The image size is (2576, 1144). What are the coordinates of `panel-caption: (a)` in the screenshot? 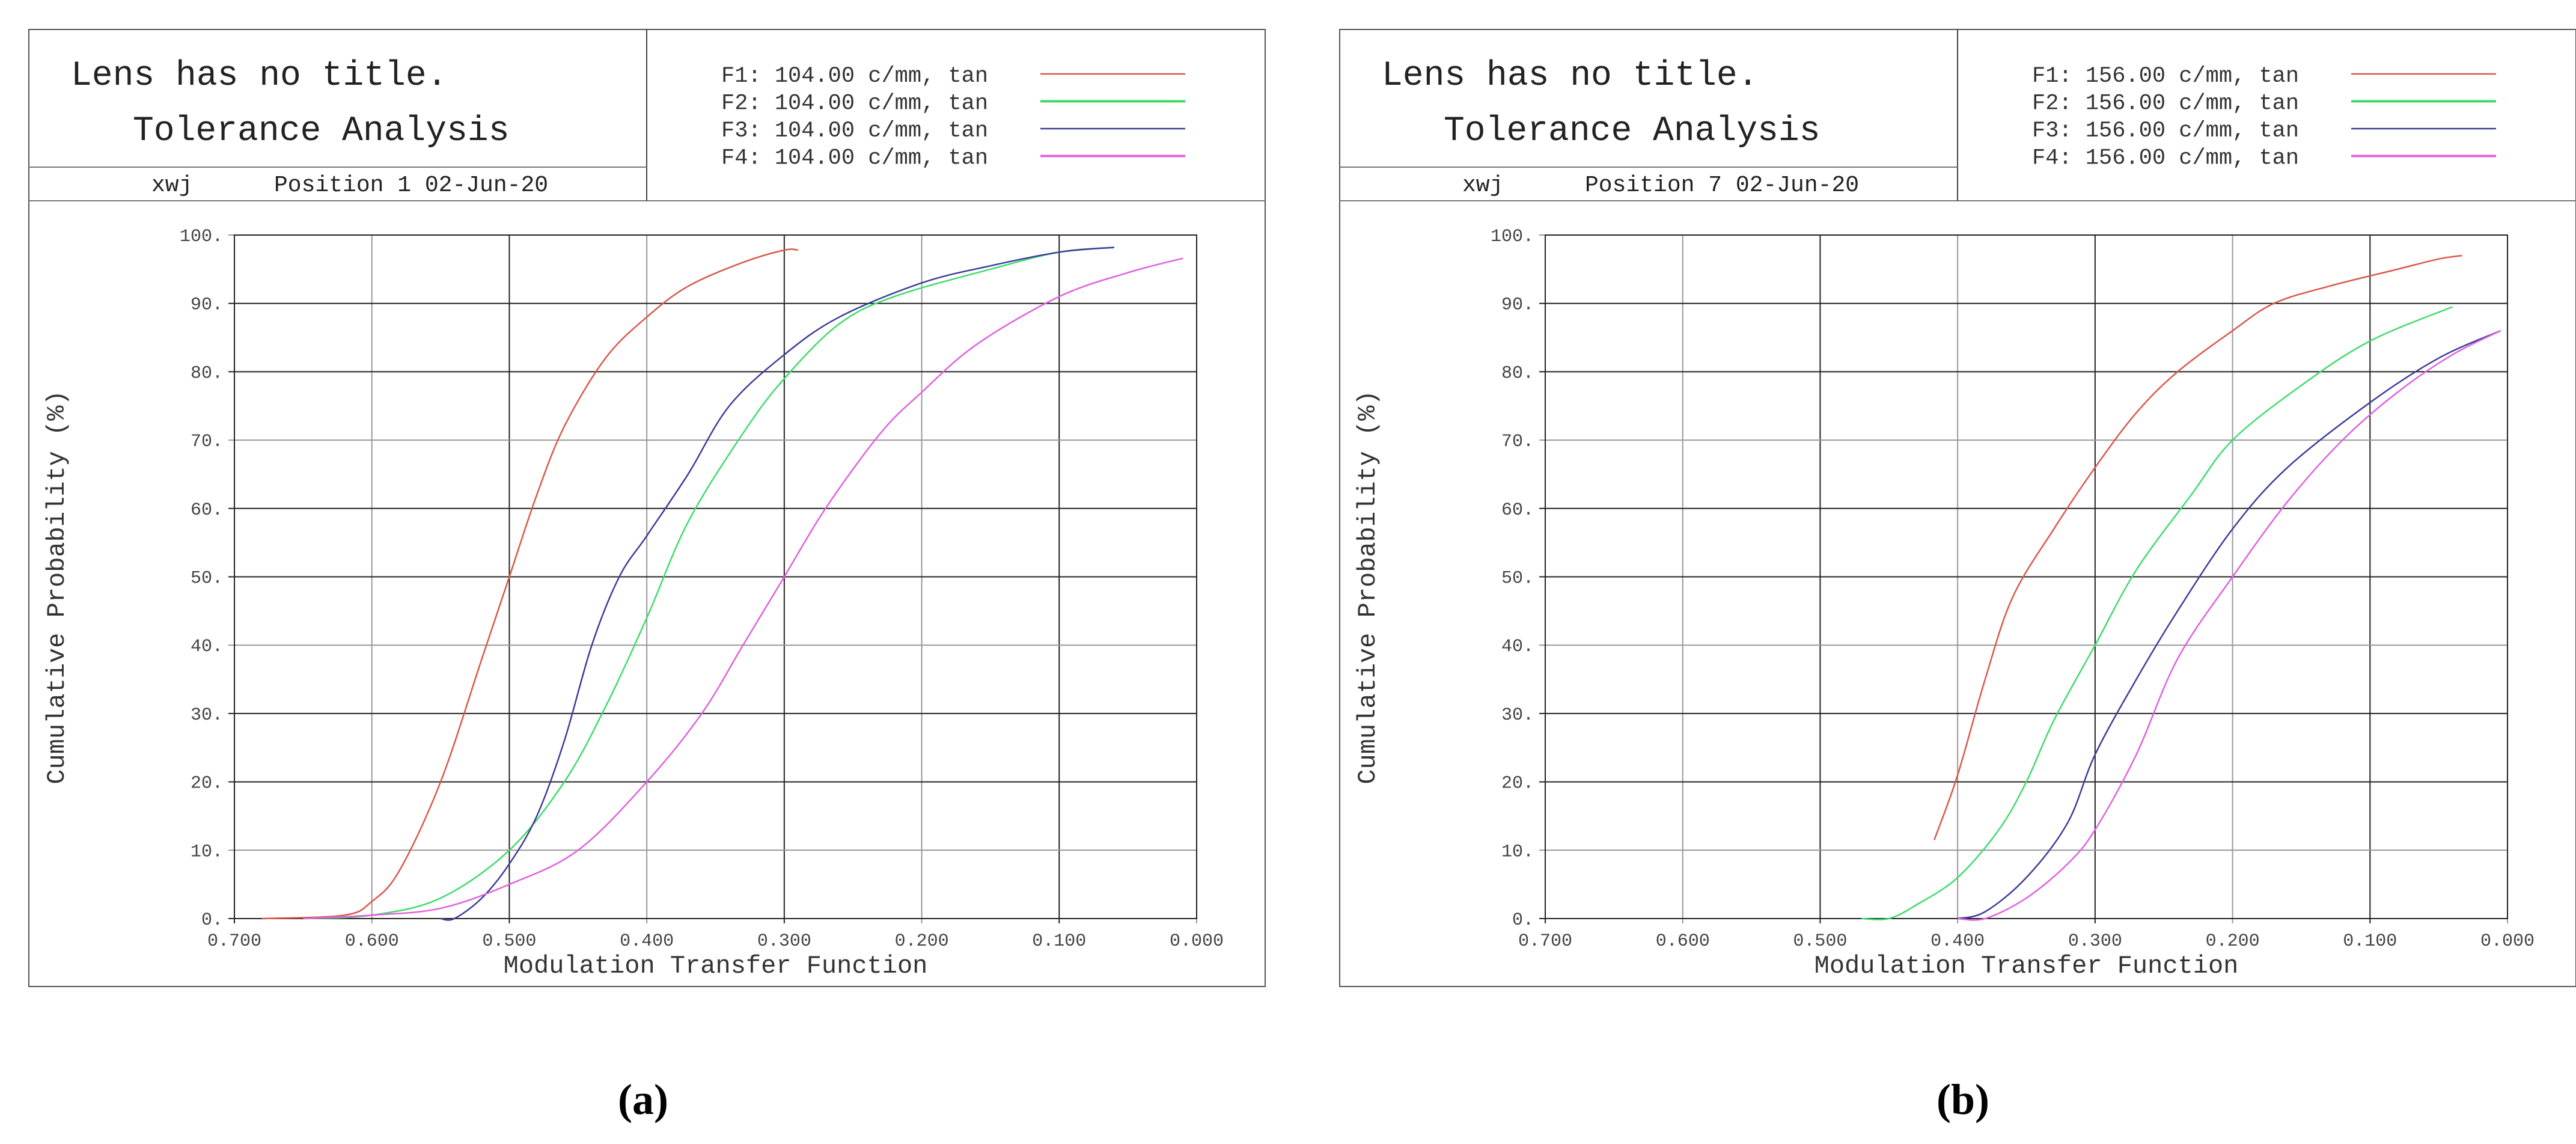 It's located at (643, 1100).